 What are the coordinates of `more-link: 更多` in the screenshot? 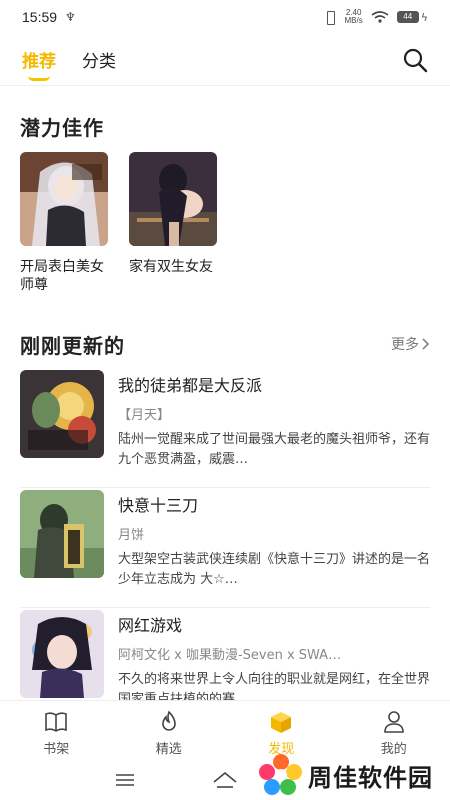 It's located at (410, 344).